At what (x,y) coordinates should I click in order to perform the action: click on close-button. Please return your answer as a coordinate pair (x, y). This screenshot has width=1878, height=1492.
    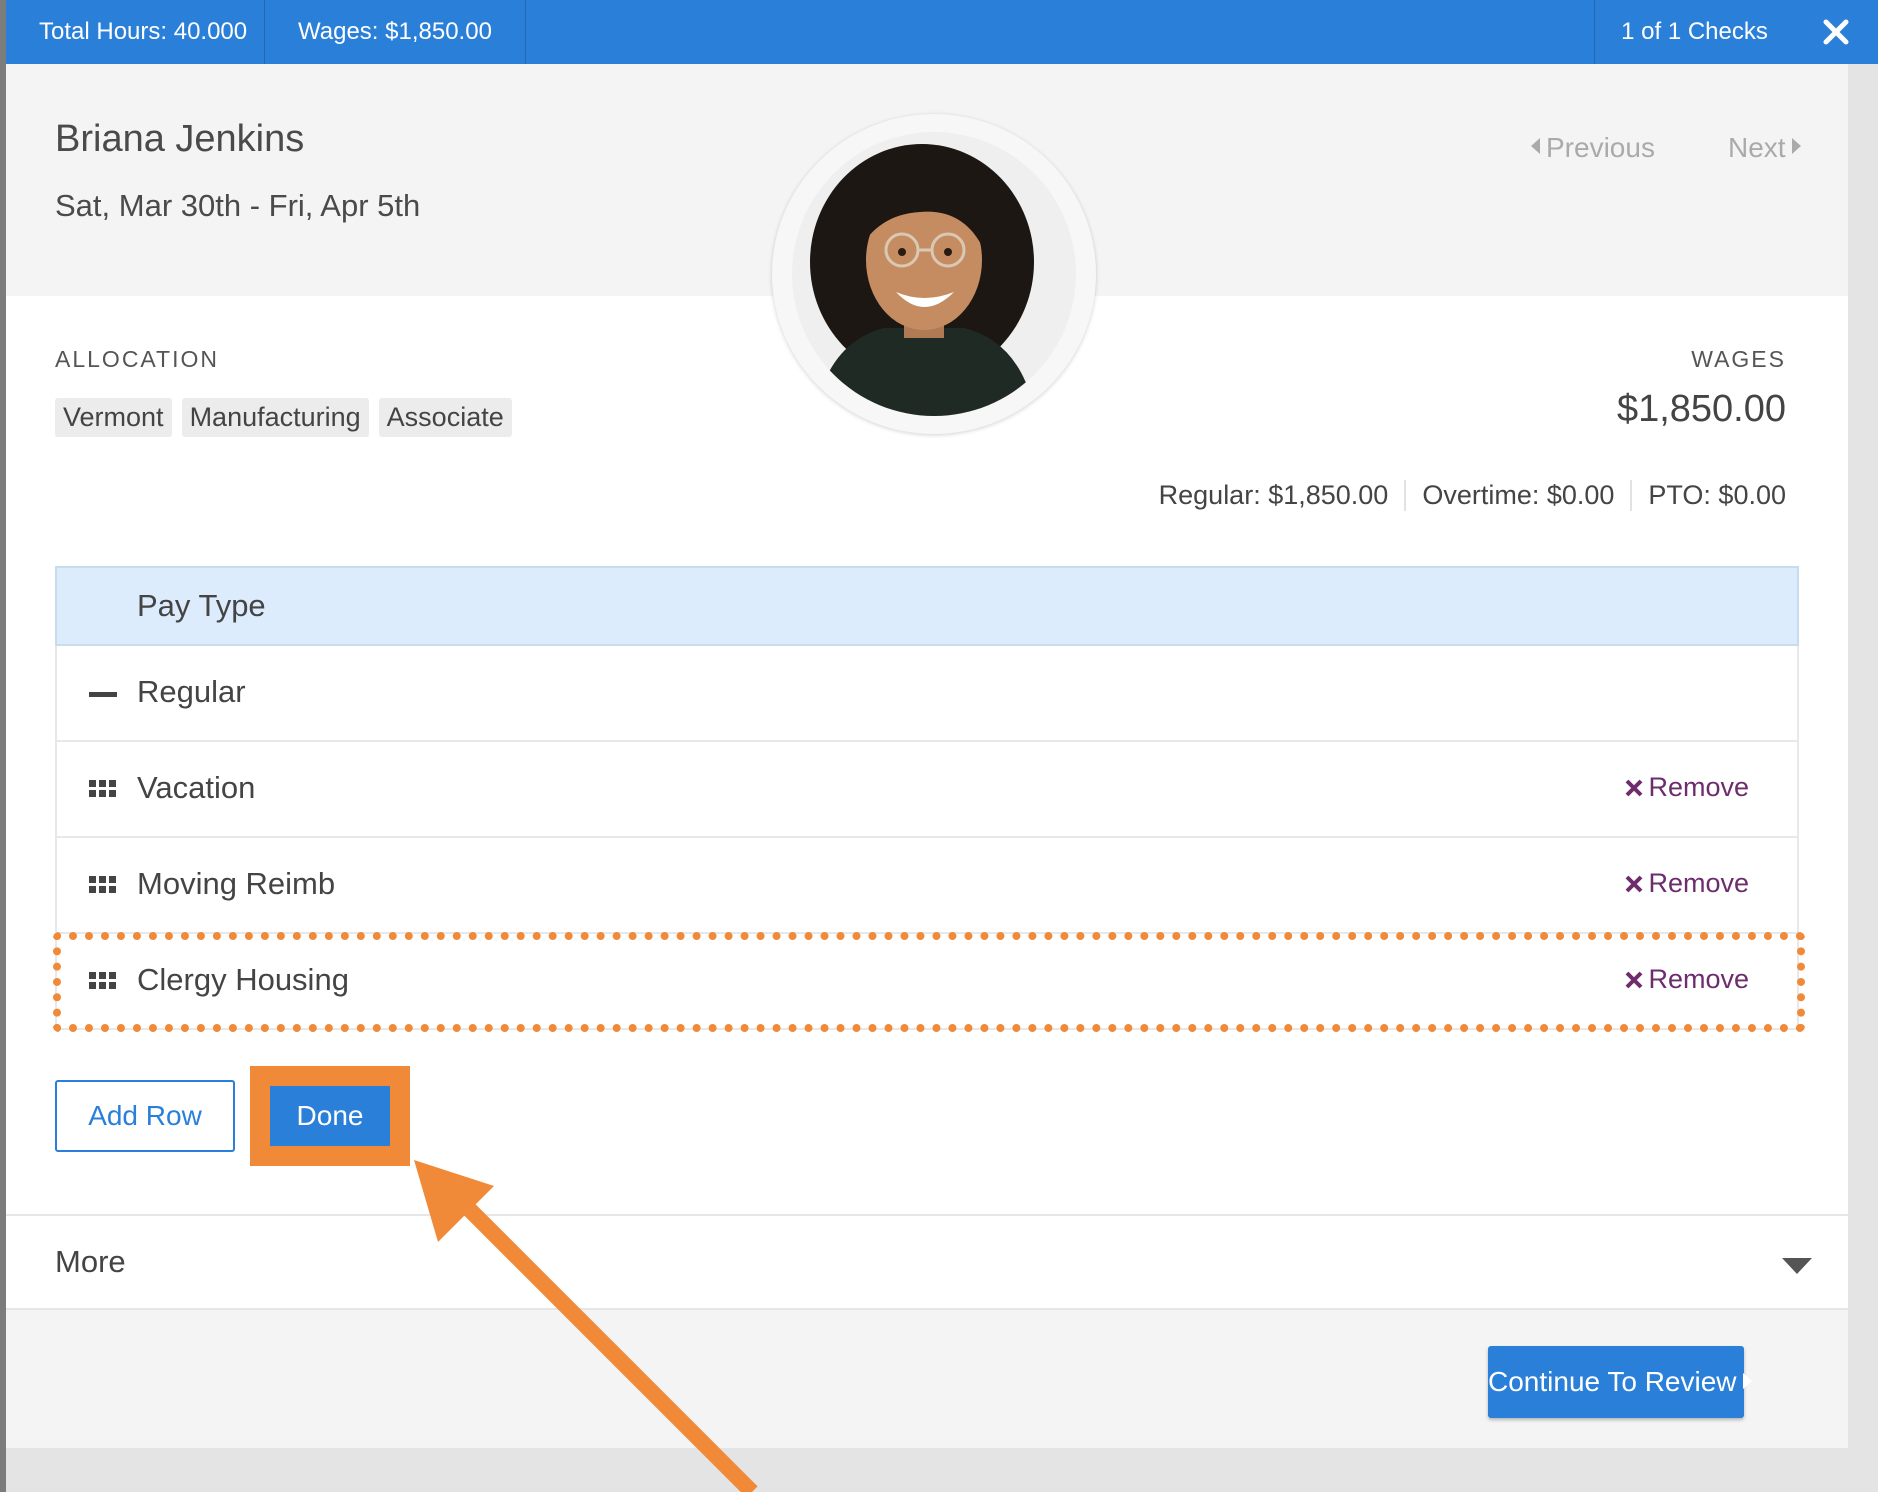
    Looking at the image, I should click on (1836, 32).